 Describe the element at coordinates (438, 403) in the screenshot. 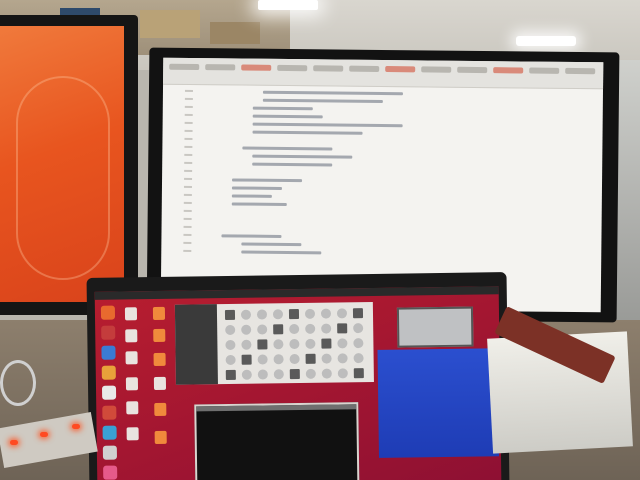

I see `blue-window` at that location.